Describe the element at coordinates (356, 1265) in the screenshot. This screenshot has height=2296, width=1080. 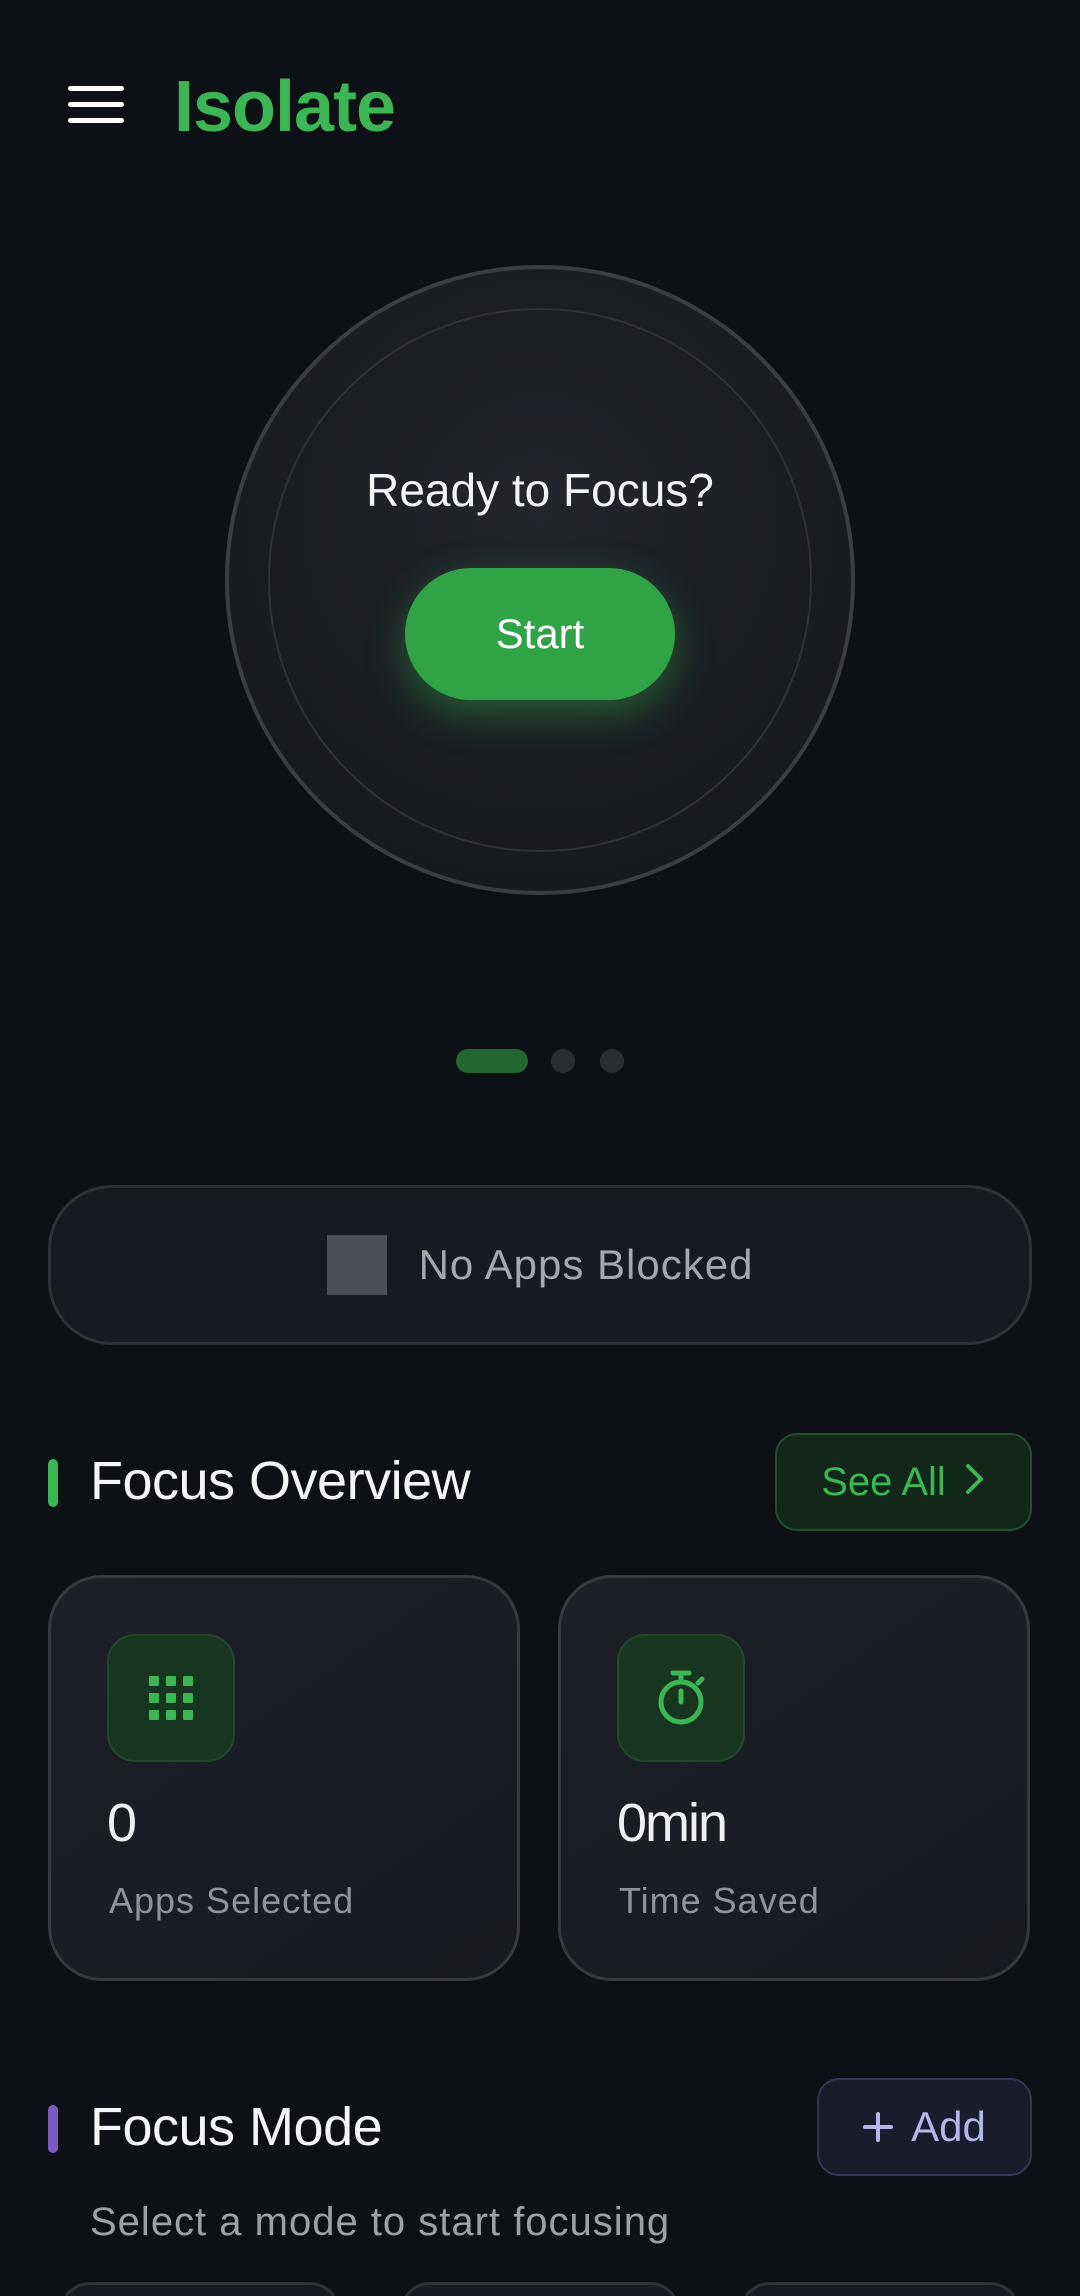
I see `app-placeholder-icon` at that location.